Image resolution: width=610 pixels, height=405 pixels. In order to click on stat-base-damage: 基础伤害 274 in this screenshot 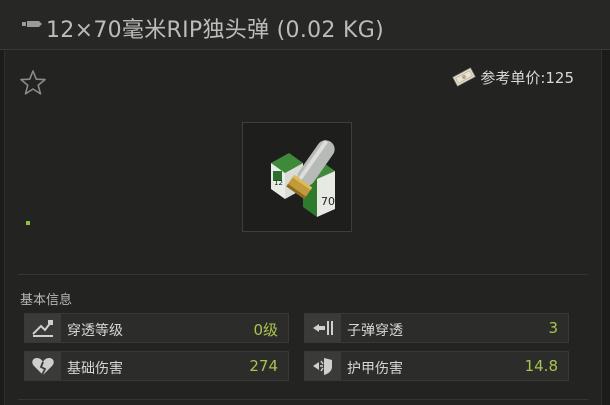, I will do `click(156, 366)`.